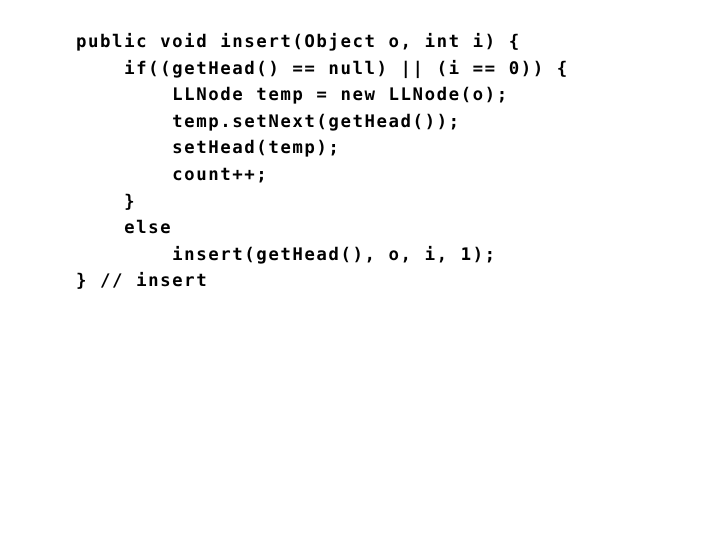  Describe the element at coordinates (124, 228) in the screenshot. I see `code-line: else` at that location.